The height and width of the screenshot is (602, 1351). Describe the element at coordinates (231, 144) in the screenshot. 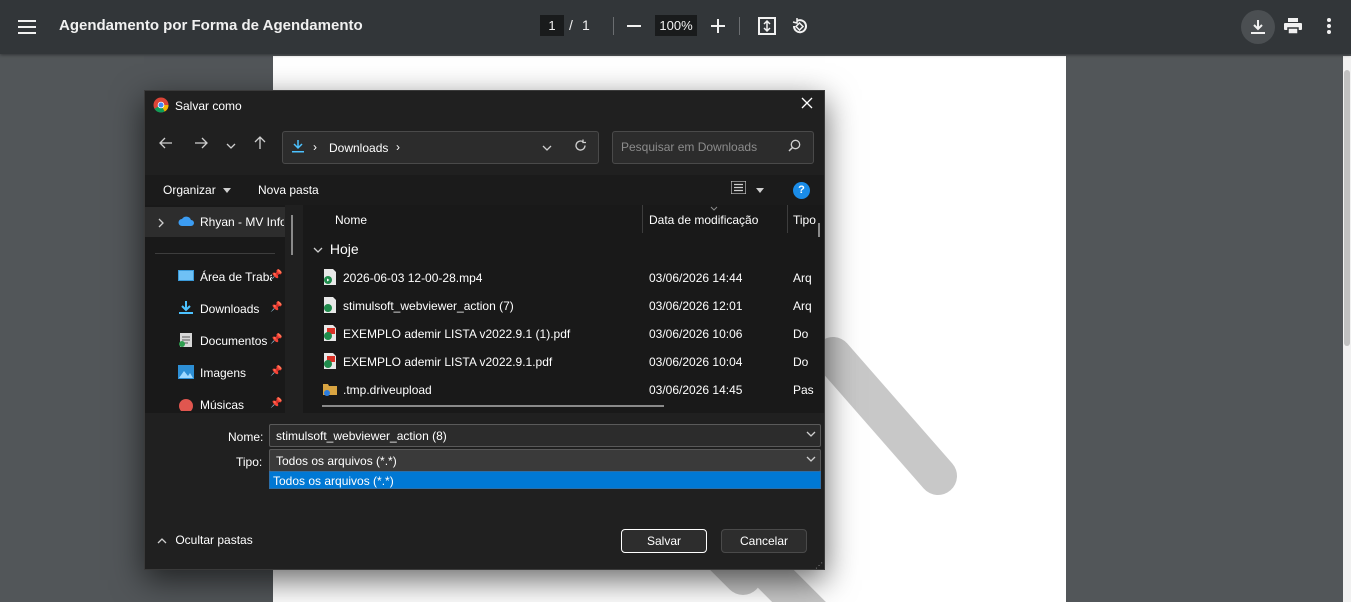

I see `recent-locations-button` at that location.